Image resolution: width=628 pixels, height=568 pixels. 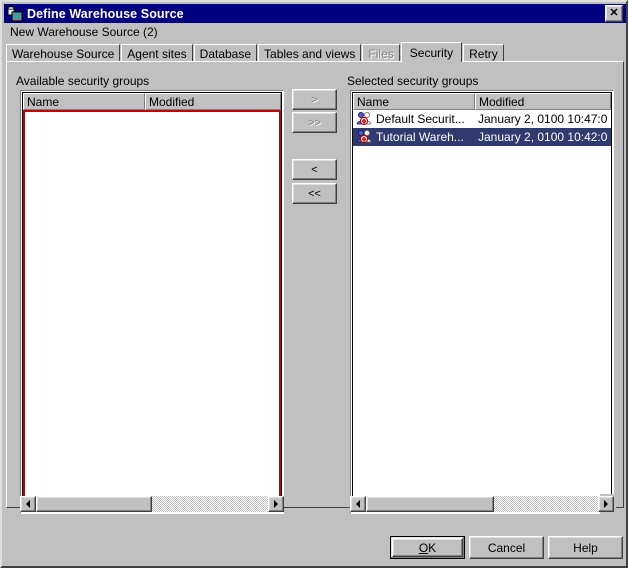 I want to click on available-list-hscrollbar, so click(x=152, y=504).